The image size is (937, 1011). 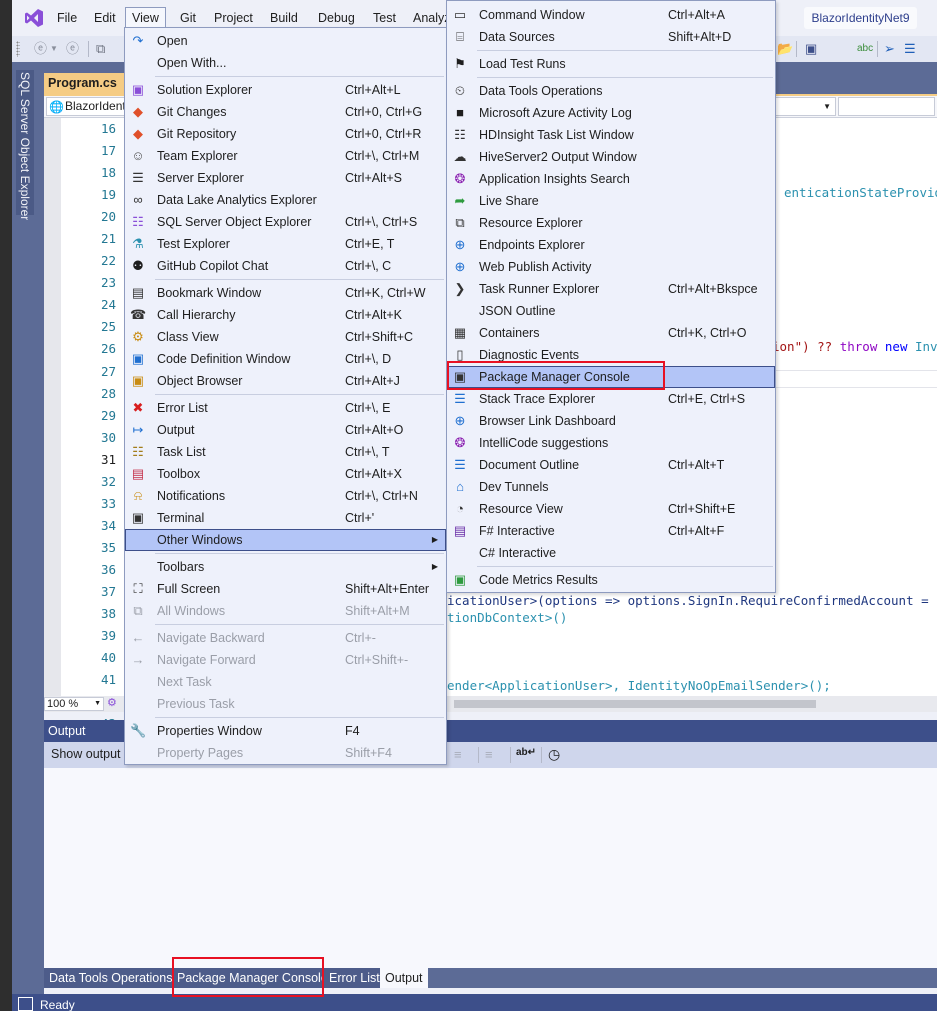 What do you see at coordinates (611, 311) in the screenshot?
I see `menu-item-json-outline: JSON Outline` at bounding box center [611, 311].